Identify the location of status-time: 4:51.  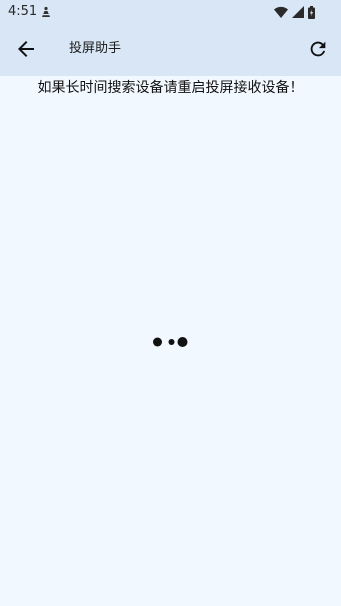
(23, 11).